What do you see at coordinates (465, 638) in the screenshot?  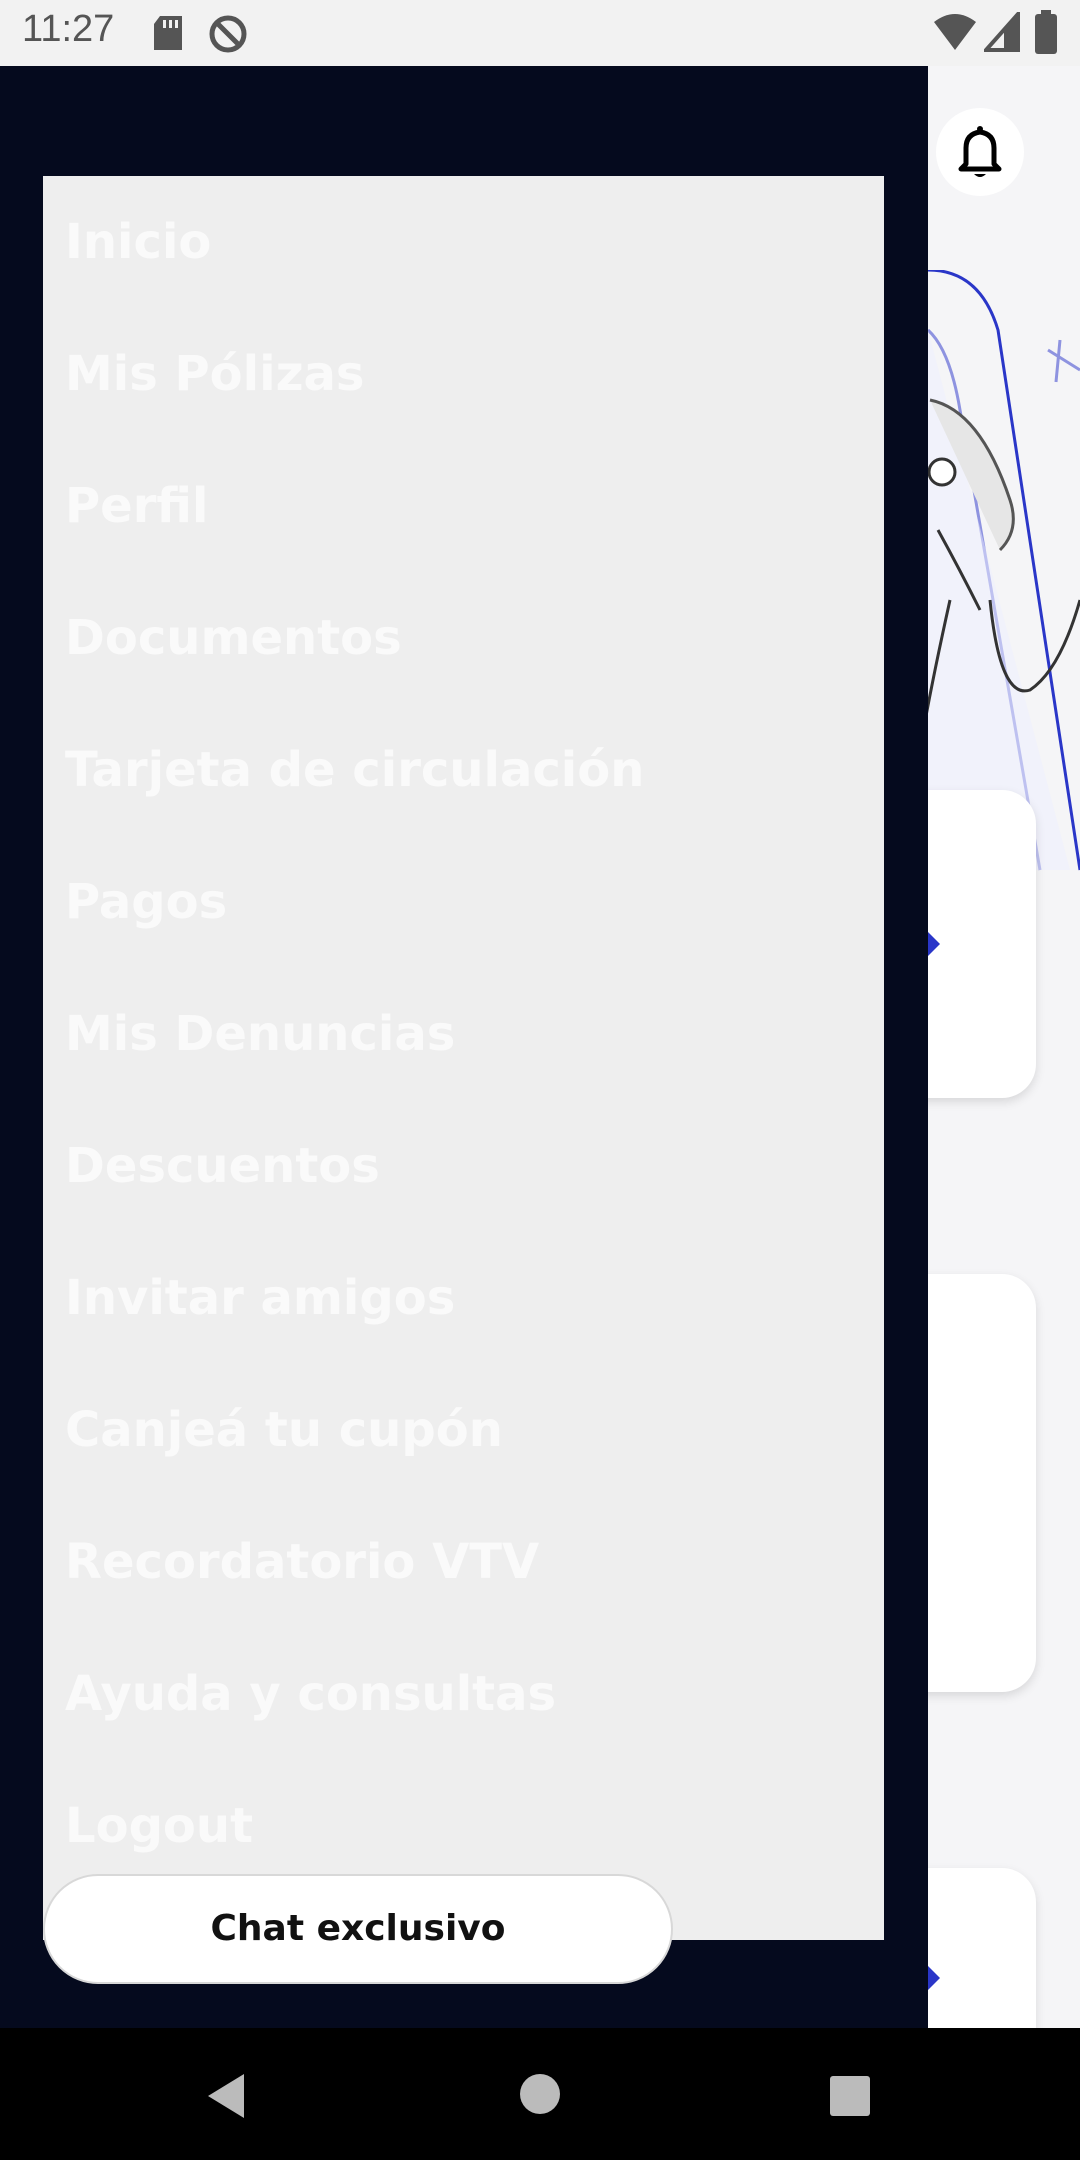 I see `menu-item-documentos: Documentos` at bounding box center [465, 638].